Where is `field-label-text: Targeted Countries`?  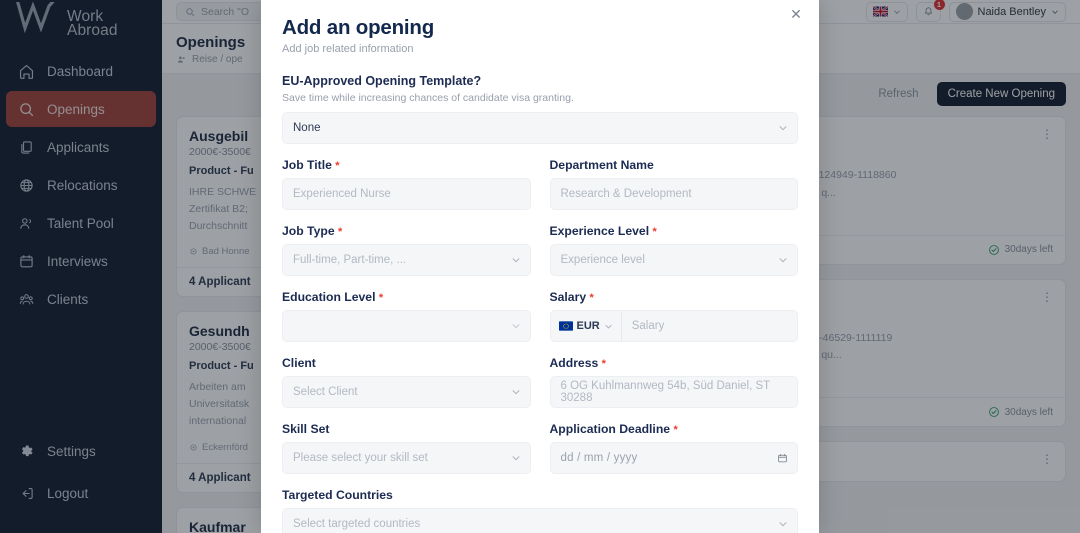 field-label-text: Targeted Countries is located at coordinates (337, 495).